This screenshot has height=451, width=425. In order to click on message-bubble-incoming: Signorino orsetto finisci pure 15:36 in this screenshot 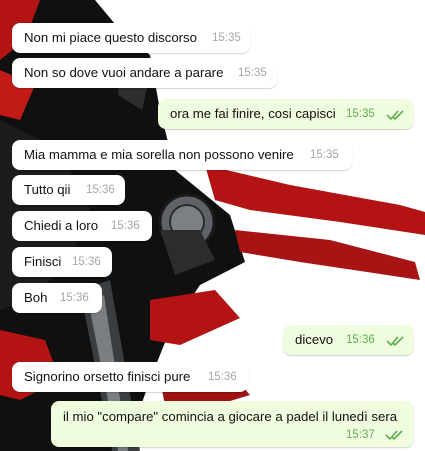, I will do `click(130, 377)`.